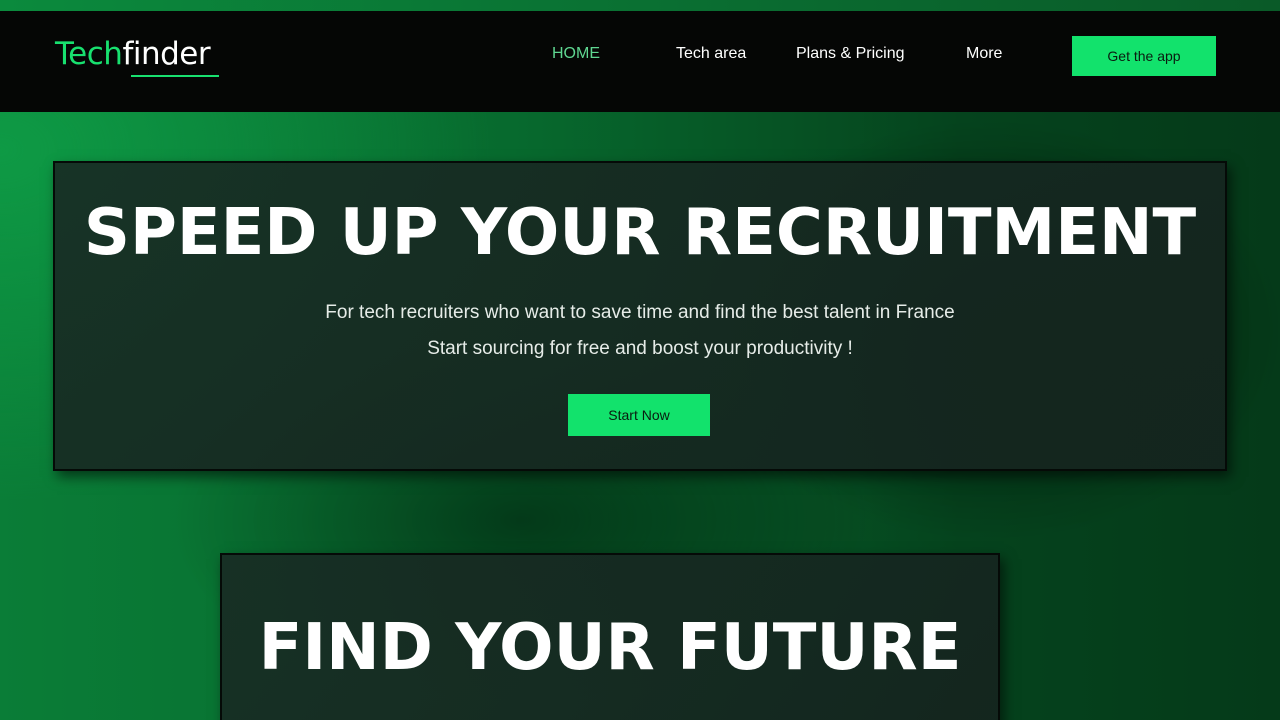 The height and width of the screenshot is (720, 1280). Describe the element at coordinates (639, 415) in the screenshot. I see `start-now-button: Start Now` at that location.